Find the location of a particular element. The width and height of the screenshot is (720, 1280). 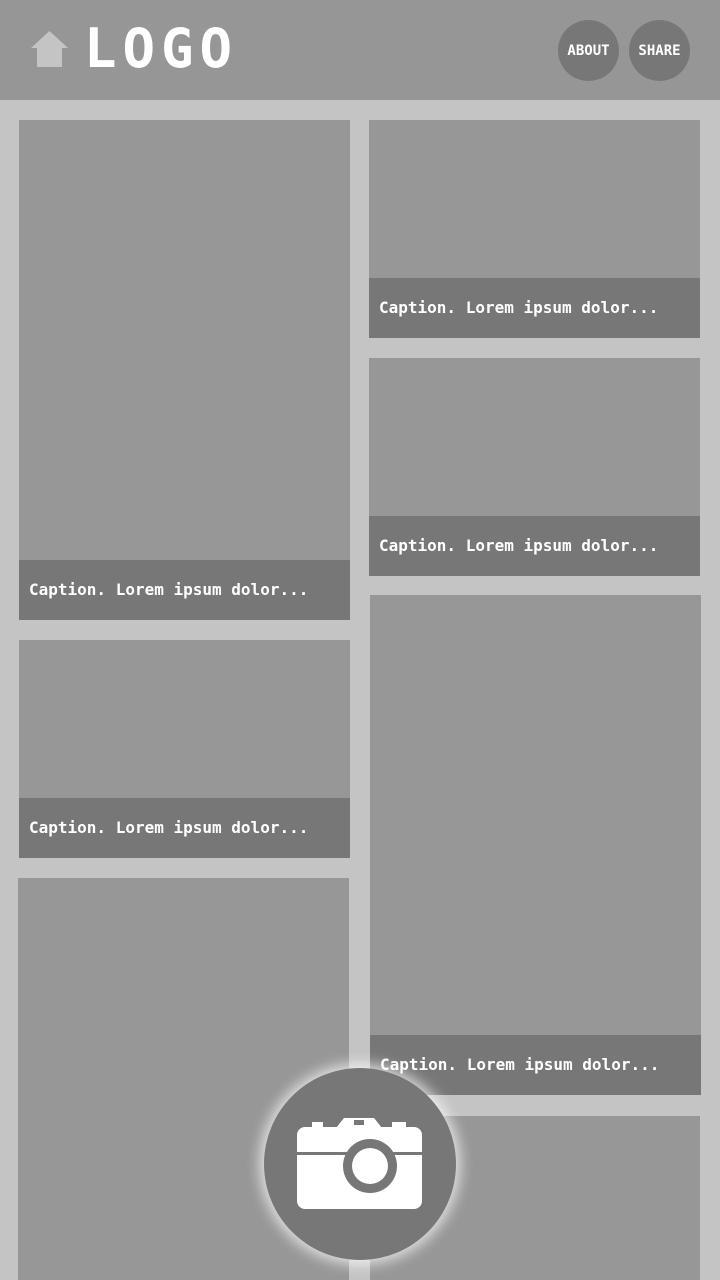

about-button: ABOUT is located at coordinates (588, 50).